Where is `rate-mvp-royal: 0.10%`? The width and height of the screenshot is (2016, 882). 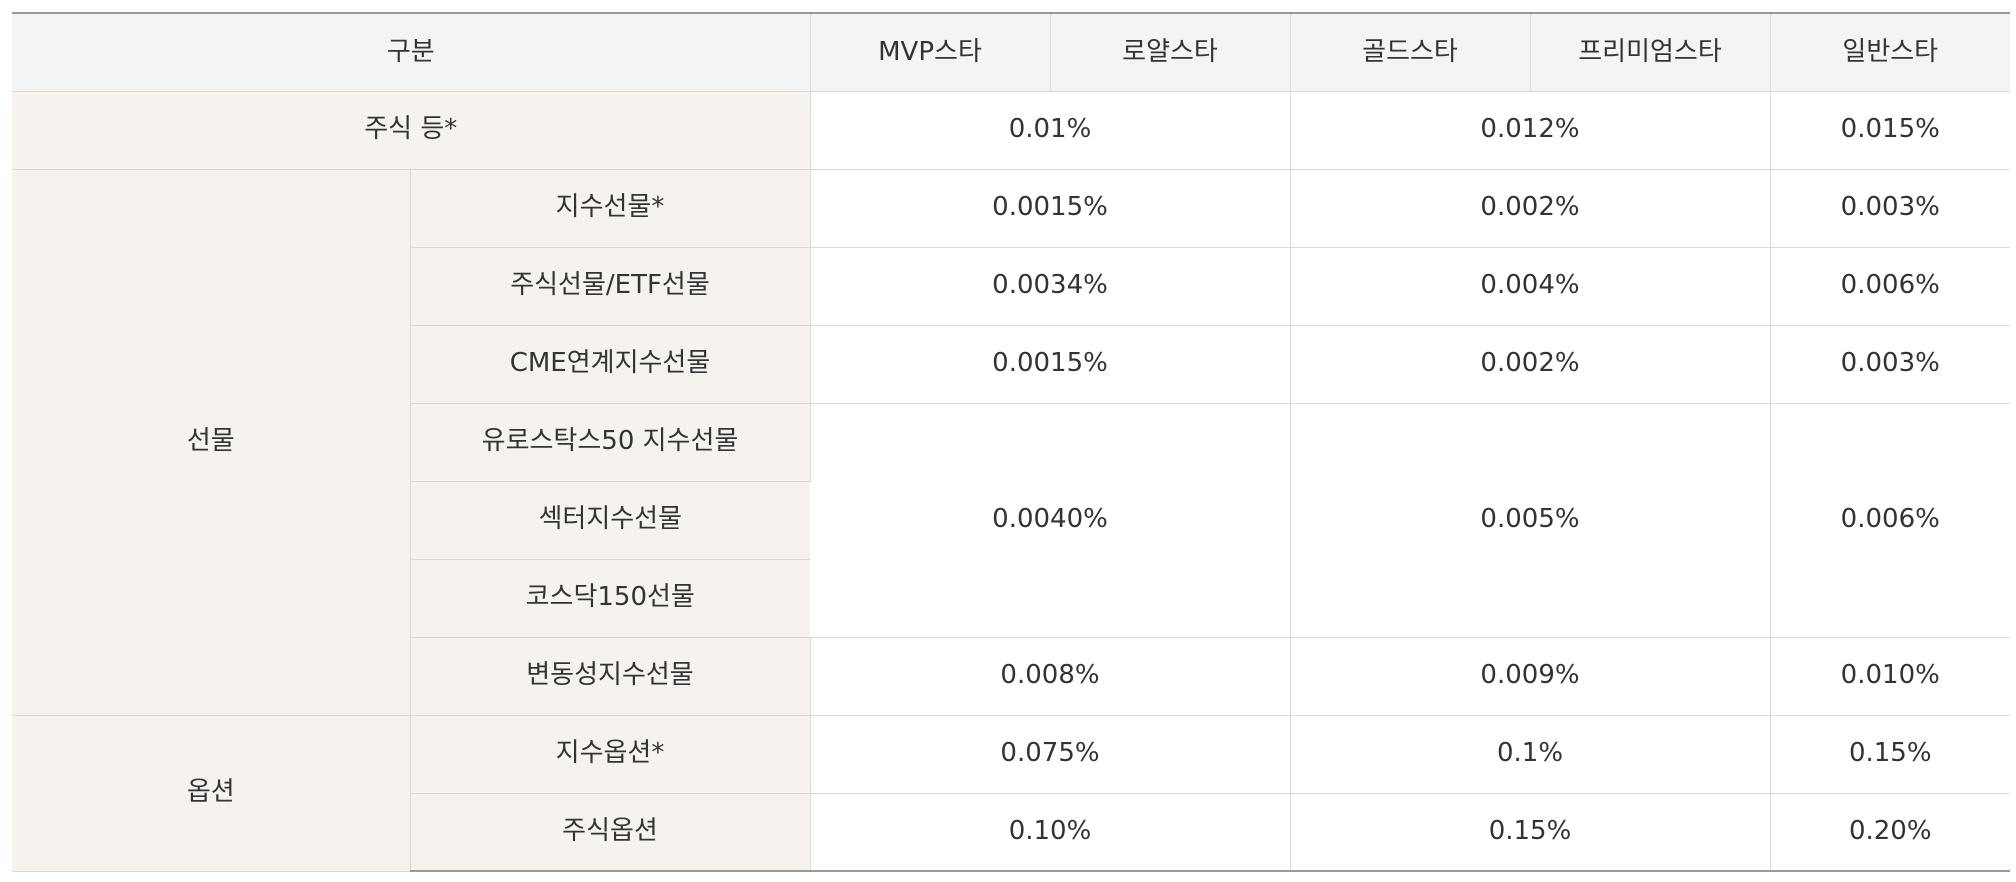 rate-mvp-royal: 0.10% is located at coordinates (1050, 832).